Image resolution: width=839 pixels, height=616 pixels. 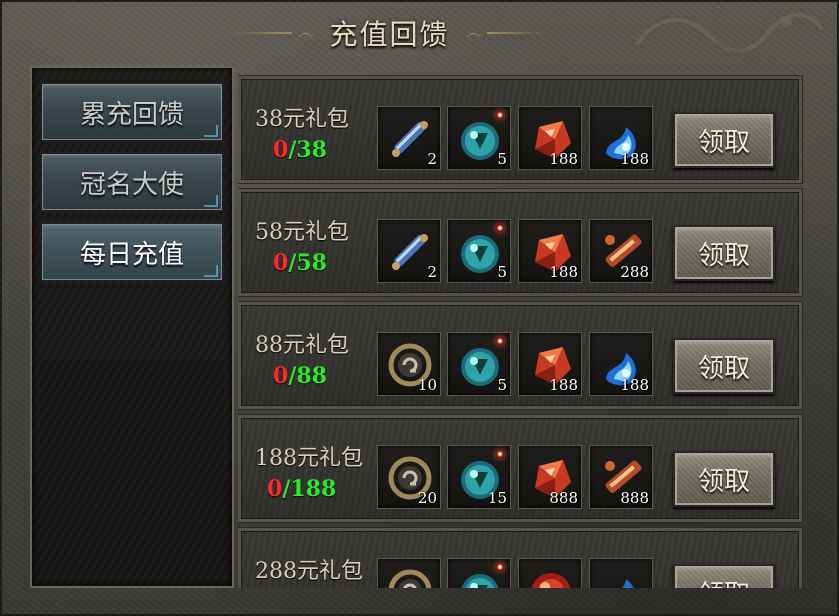 I want to click on package-progress: 0/38, so click(x=300, y=150).